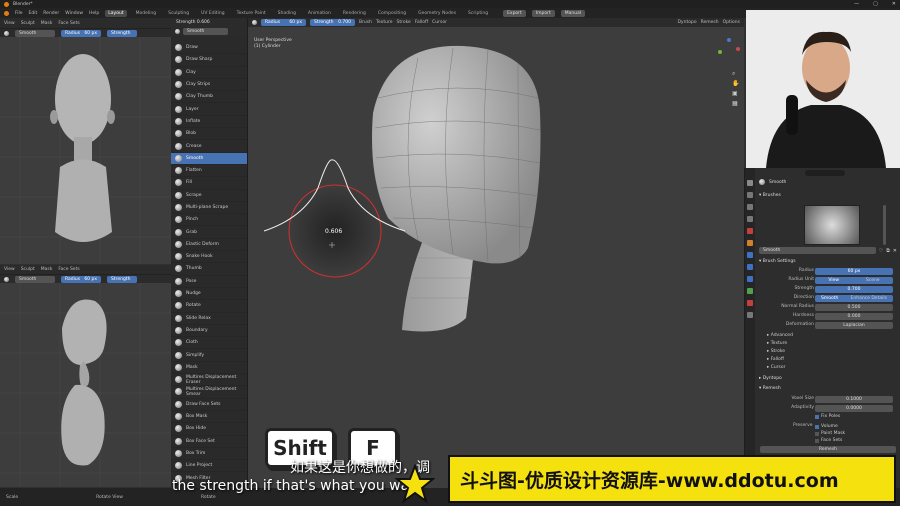 This screenshot has width=900, height=506. What do you see at coordinates (832, 225) in the screenshot?
I see `brush-preview` at bounding box center [832, 225].